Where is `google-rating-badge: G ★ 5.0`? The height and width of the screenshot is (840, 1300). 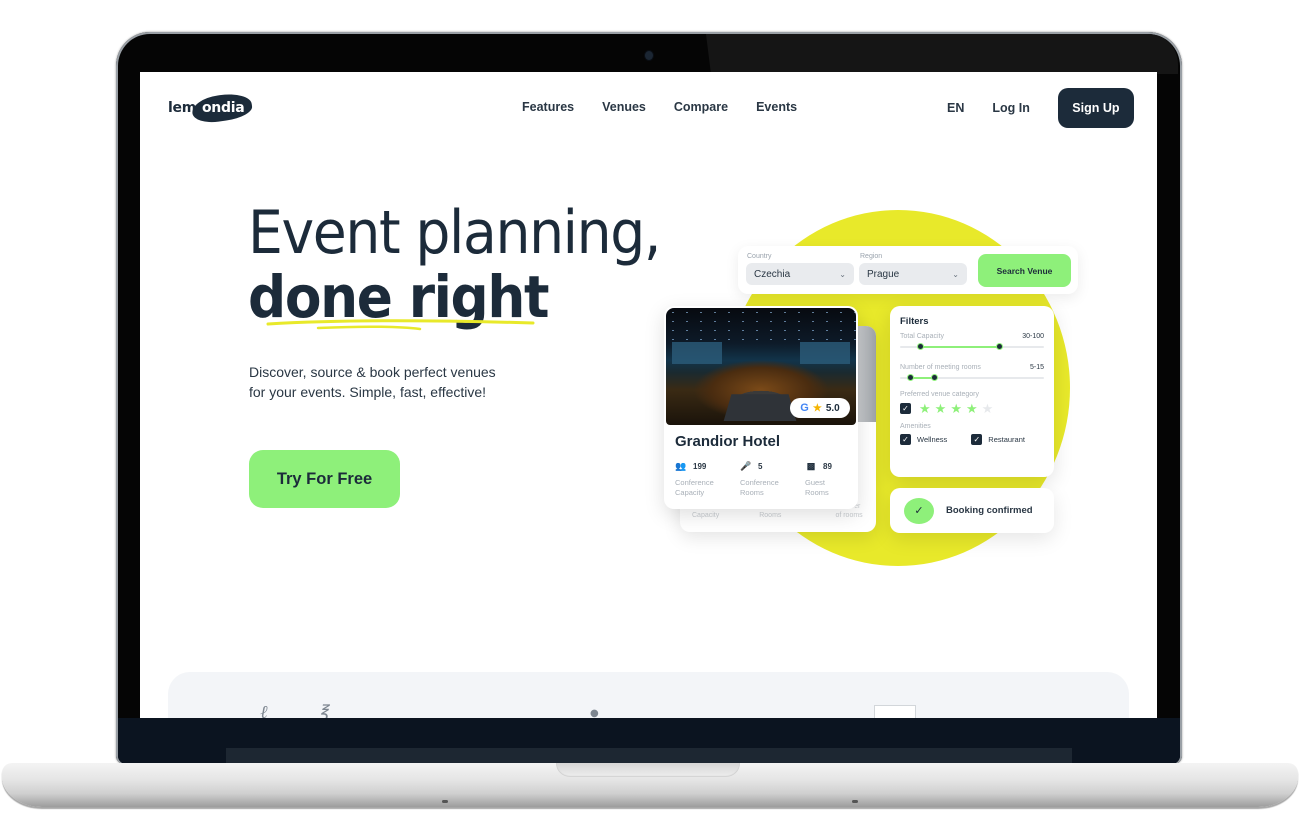 google-rating-badge: G ★ 5.0 is located at coordinates (820, 408).